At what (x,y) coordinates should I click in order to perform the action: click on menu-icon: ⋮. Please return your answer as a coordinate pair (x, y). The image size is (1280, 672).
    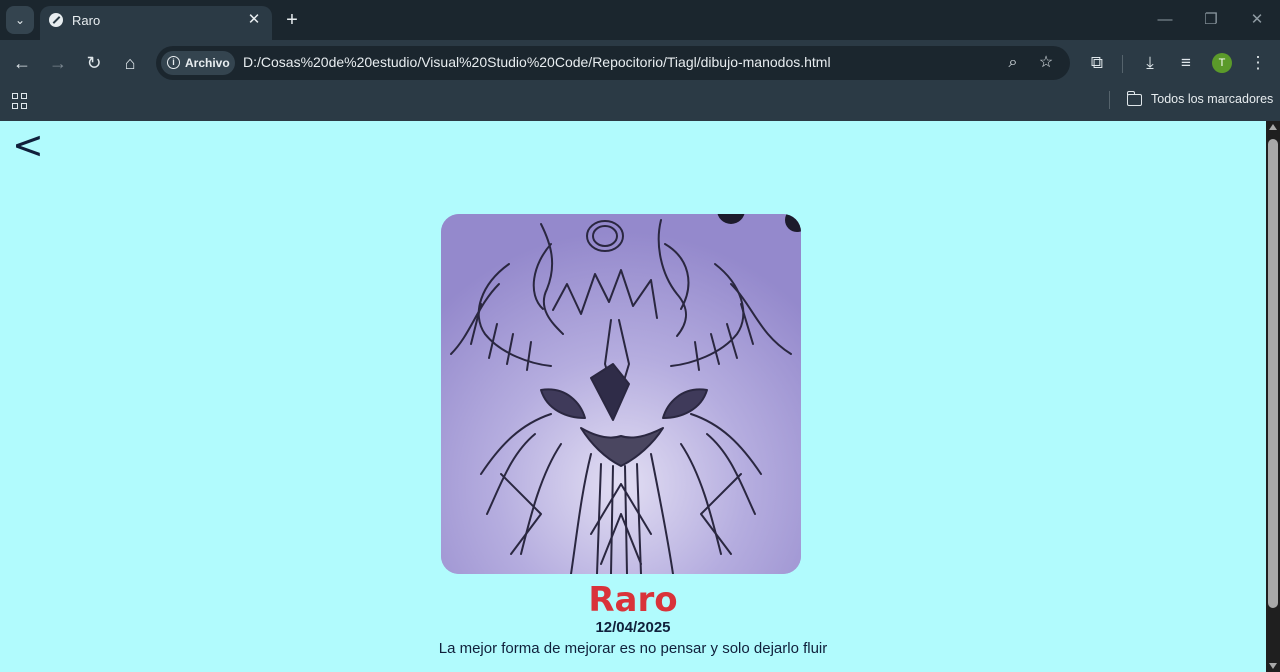
    Looking at the image, I should click on (1258, 63).